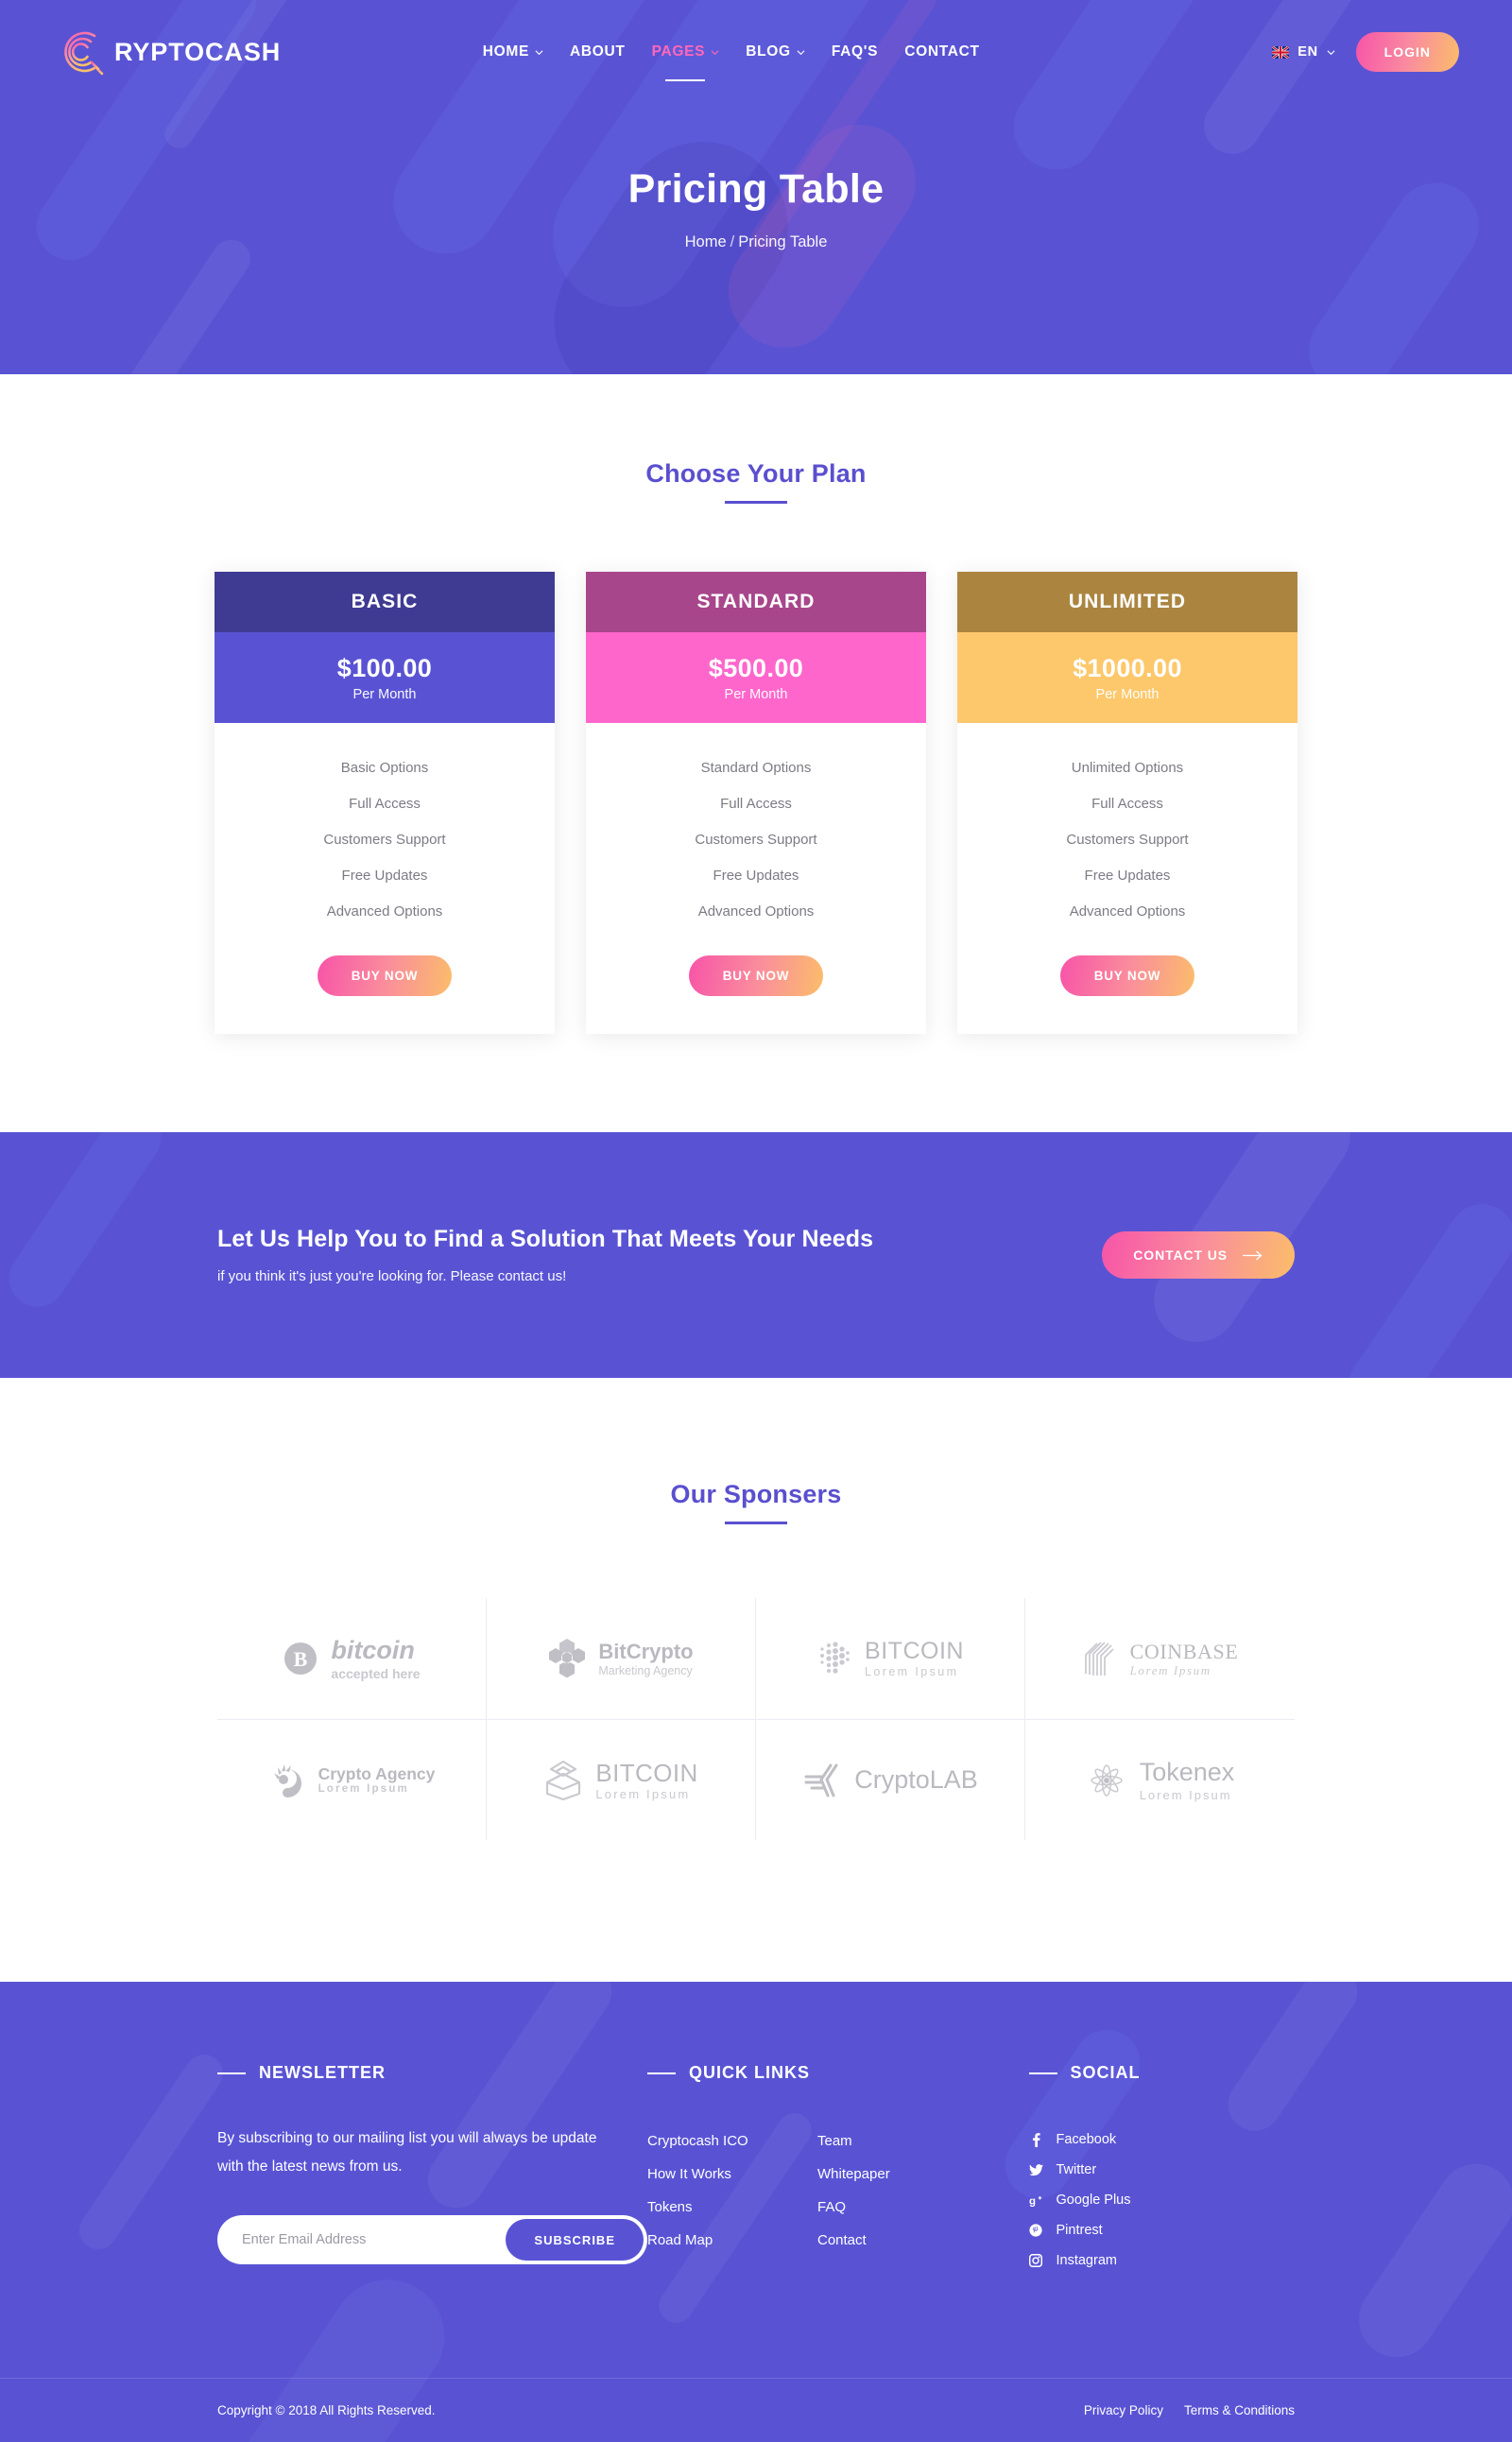 This screenshot has width=1512, height=2442. Describe the element at coordinates (902, 2174) in the screenshot. I see `quicklink-item: Whitepaper` at that location.